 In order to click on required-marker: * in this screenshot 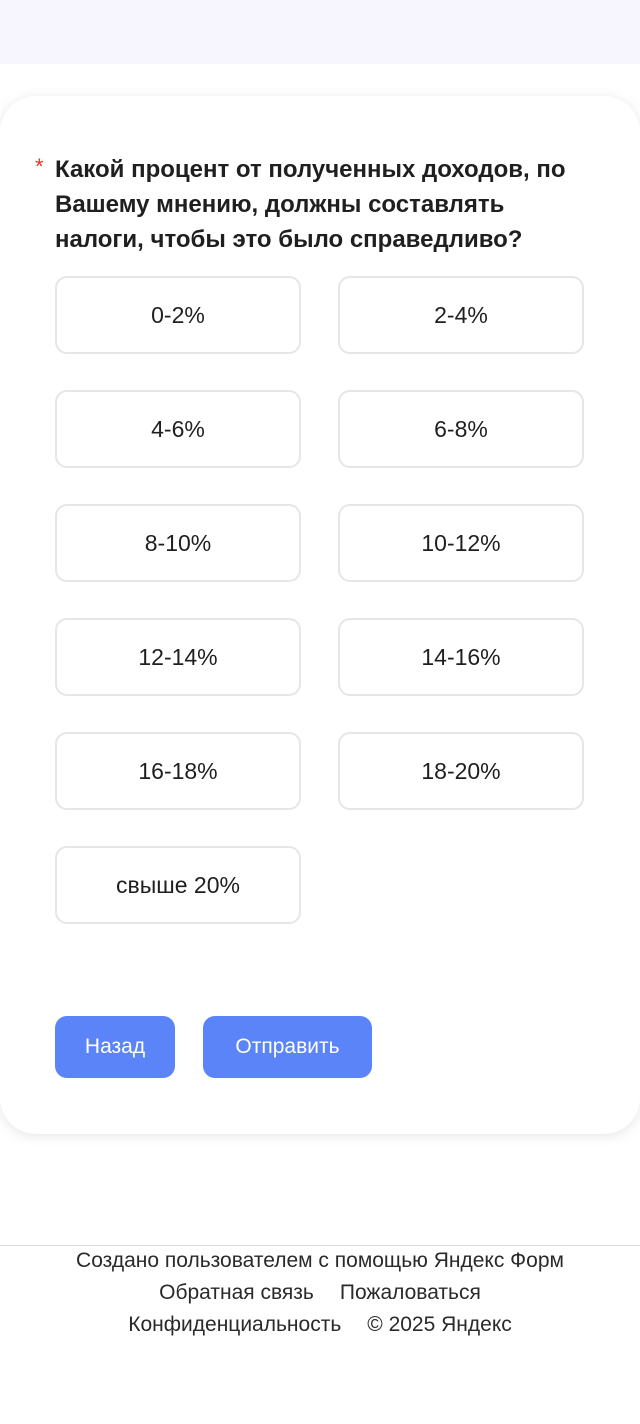, I will do `click(39, 166)`.